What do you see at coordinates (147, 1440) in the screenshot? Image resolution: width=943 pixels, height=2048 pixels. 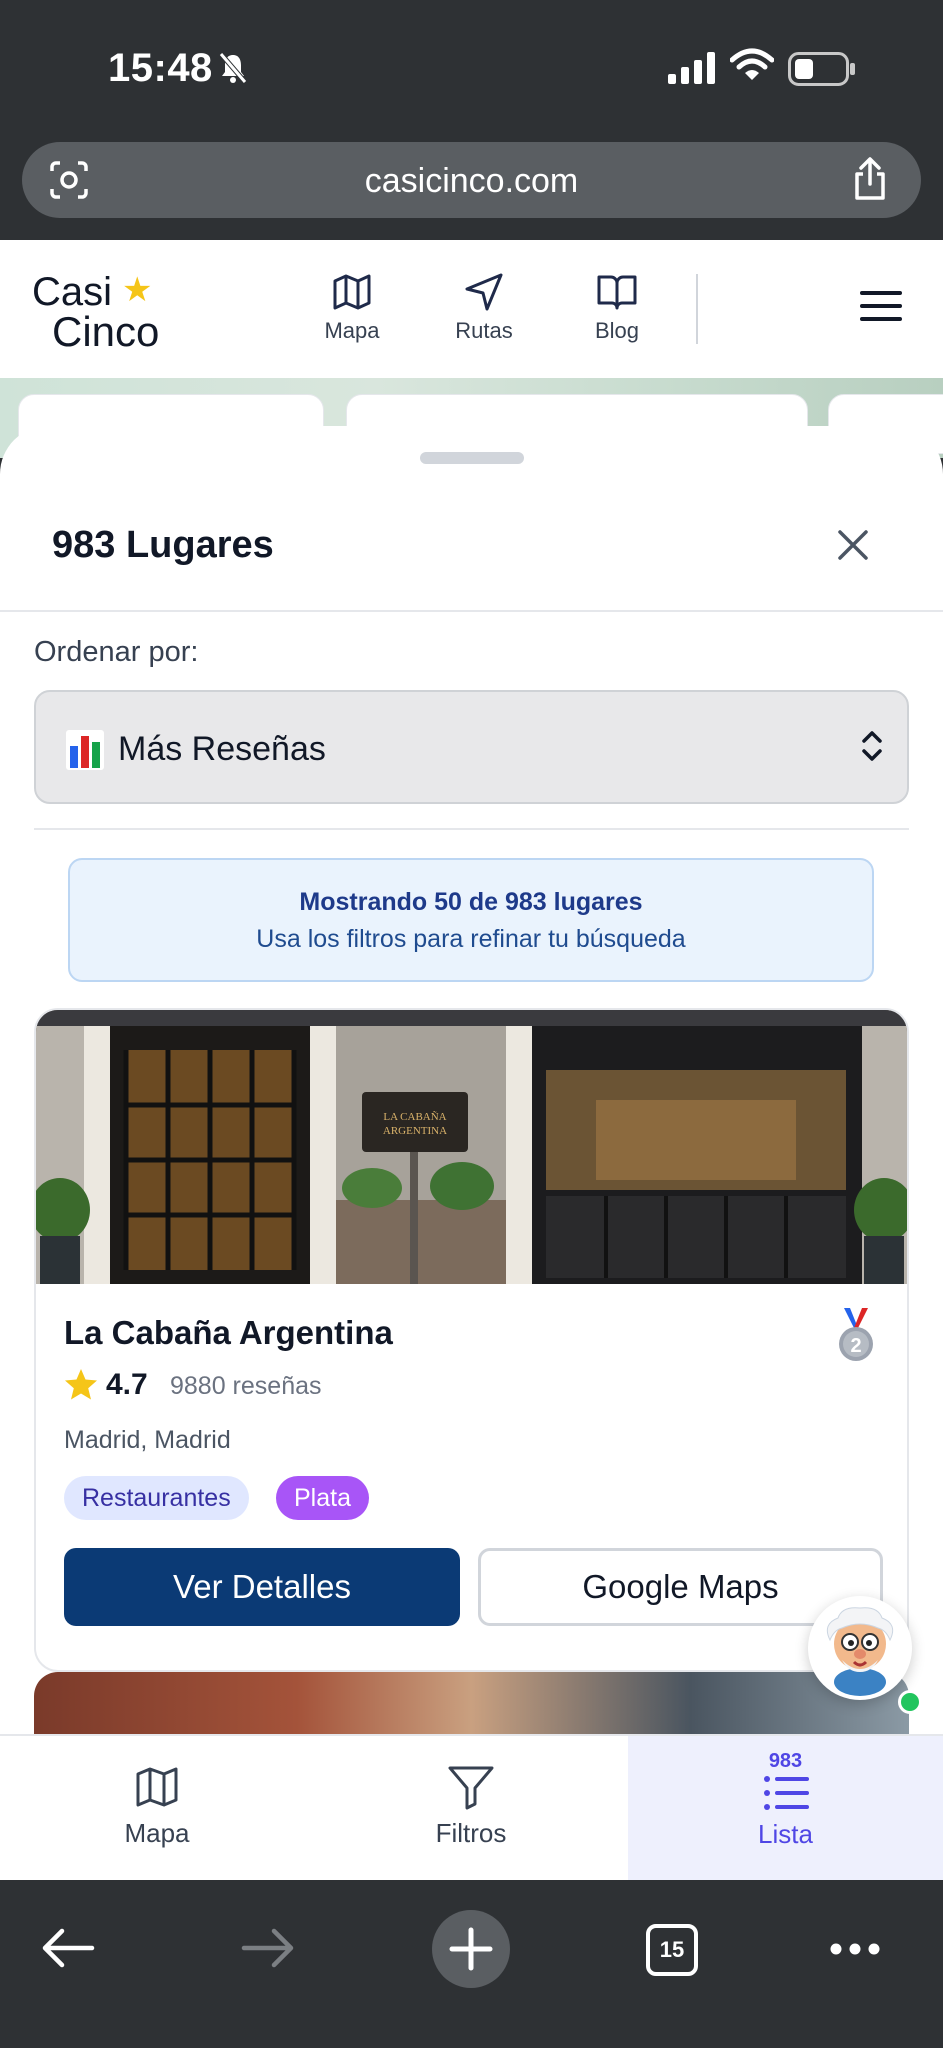 I see `place-location: Madrid, Madrid` at bounding box center [147, 1440].